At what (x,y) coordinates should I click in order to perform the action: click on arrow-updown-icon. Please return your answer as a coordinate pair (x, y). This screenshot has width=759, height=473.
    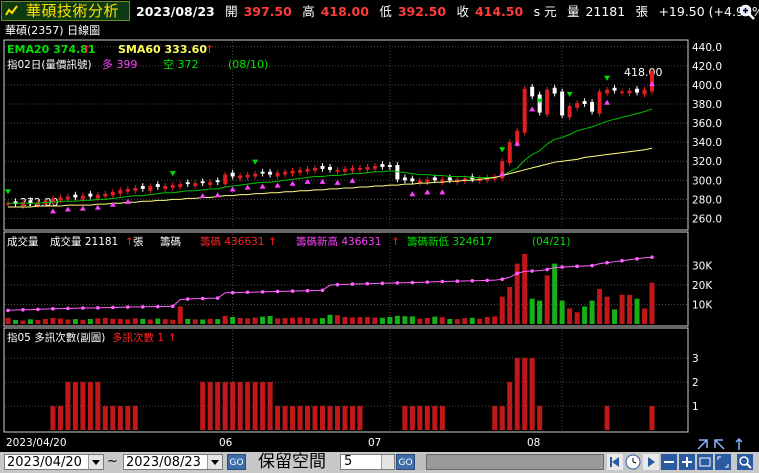
    Looking at the image, I should click on (739, 443).